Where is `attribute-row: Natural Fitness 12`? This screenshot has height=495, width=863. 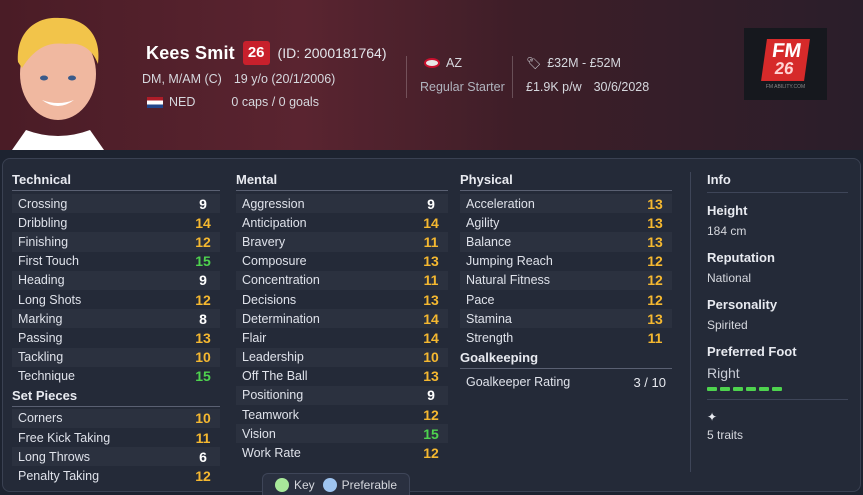 attribute-row: Natural Fitness 12 is located at coordinates (566, 280).